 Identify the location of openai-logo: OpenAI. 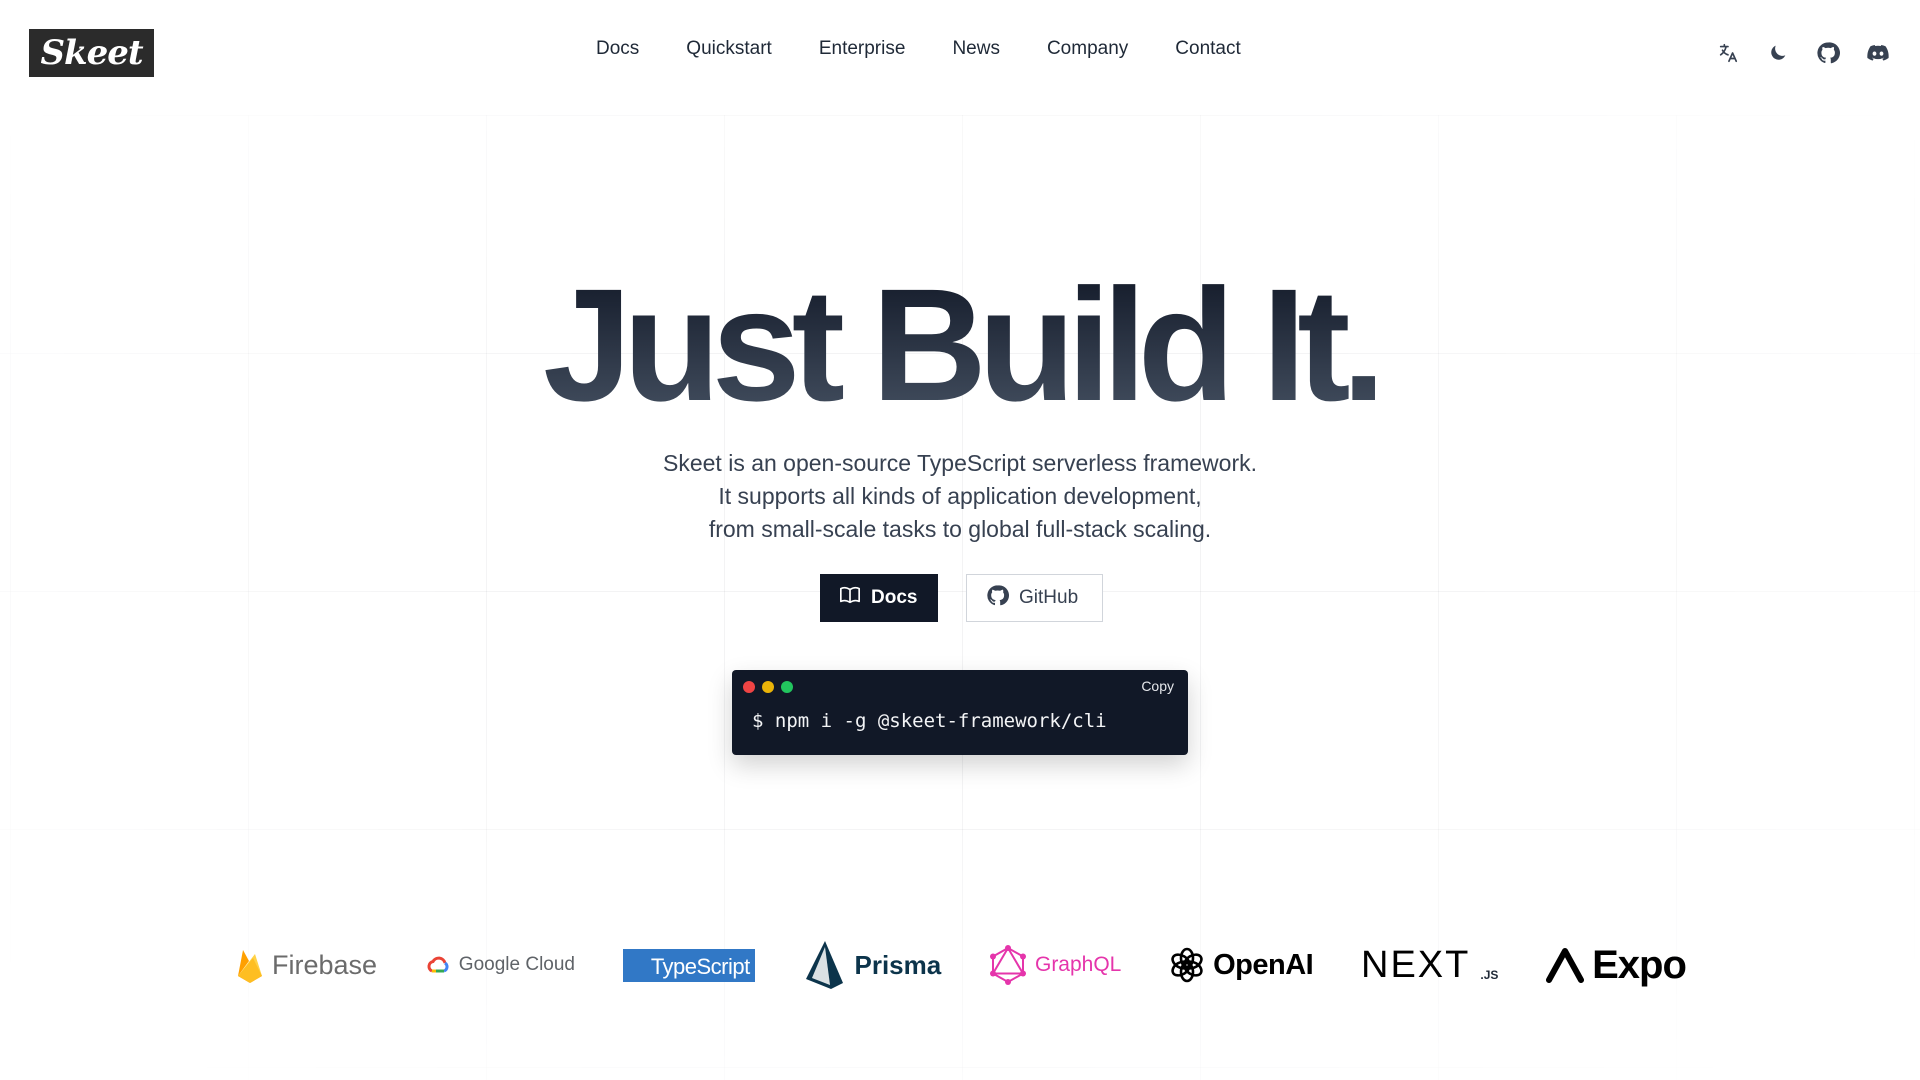
(1241, 965).